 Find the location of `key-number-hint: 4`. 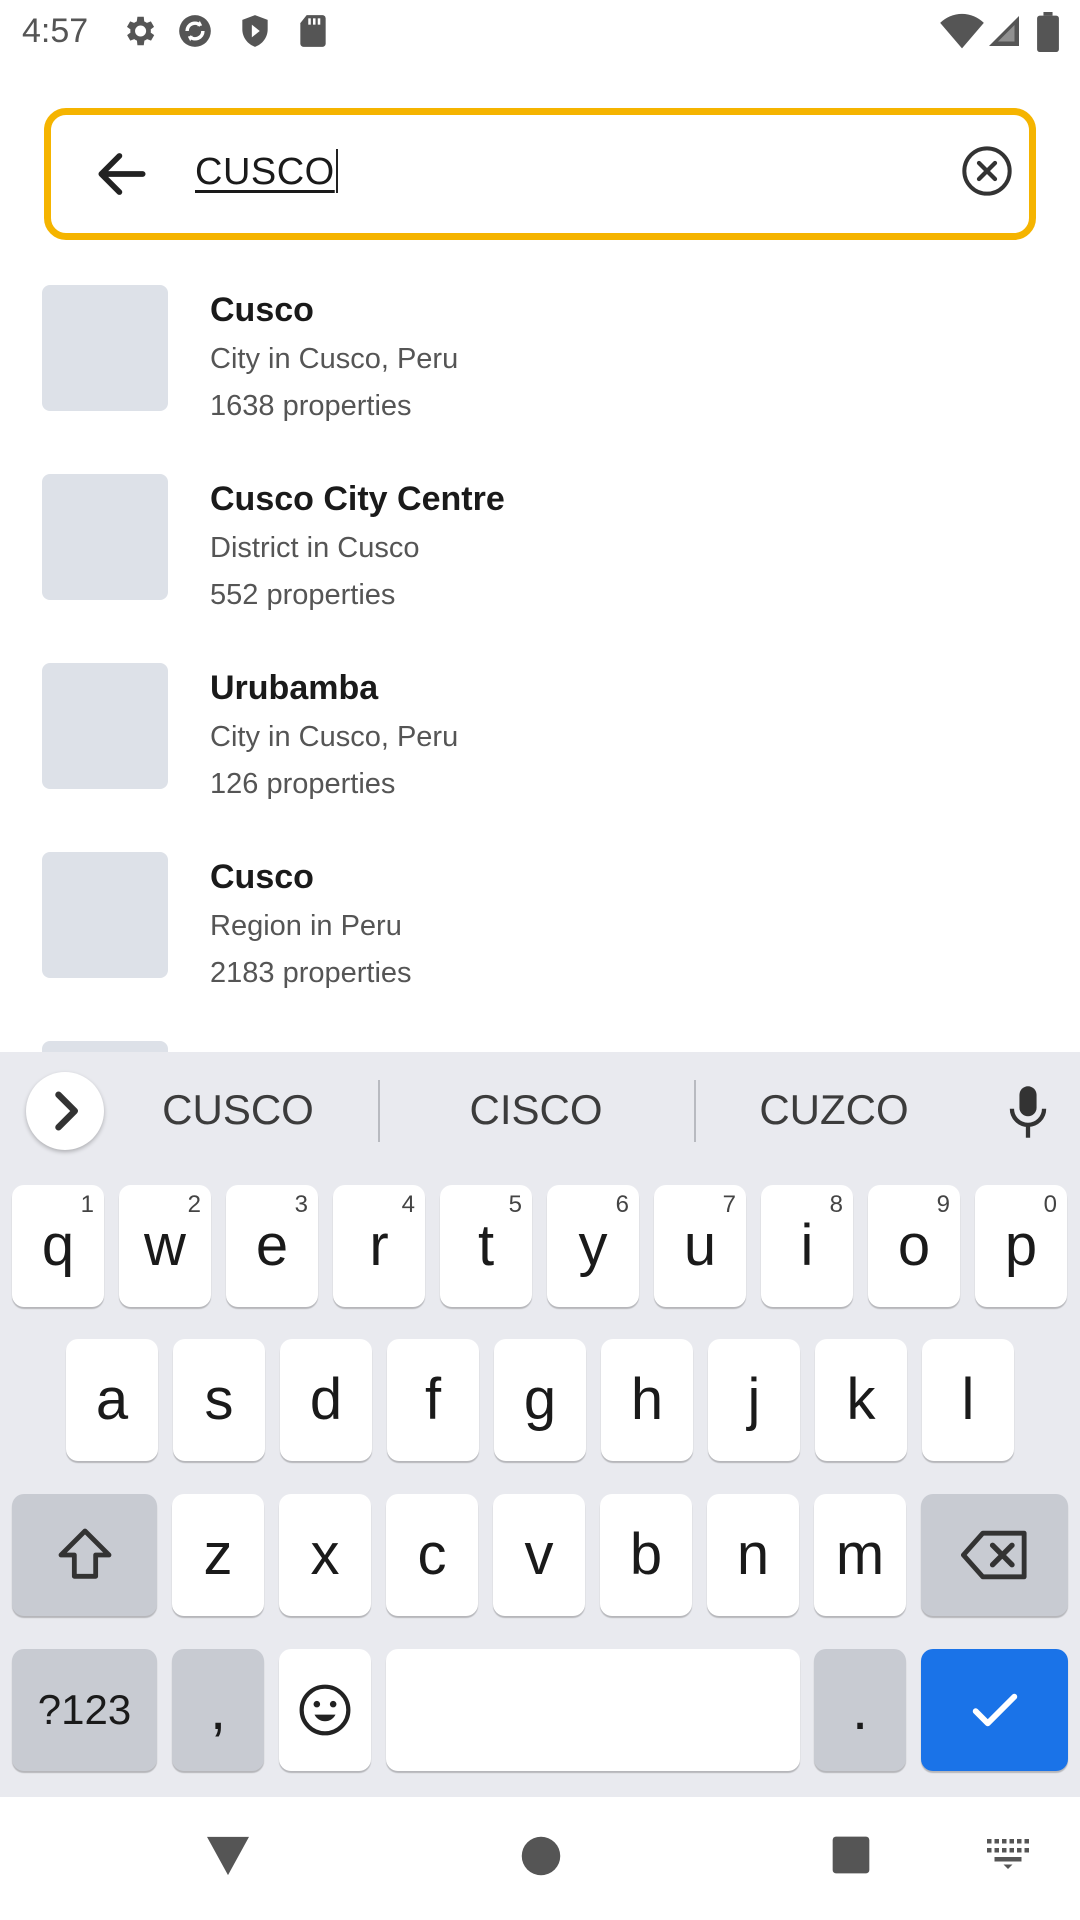

key-number-hint: 4 is located at coordinates (408, 1204).